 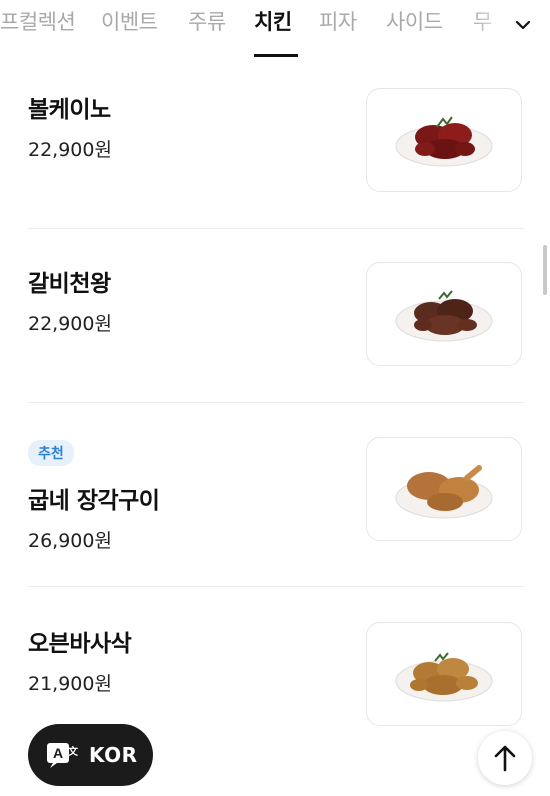 I want to click on scrollbar-thumb, so click(x=545, y=270).